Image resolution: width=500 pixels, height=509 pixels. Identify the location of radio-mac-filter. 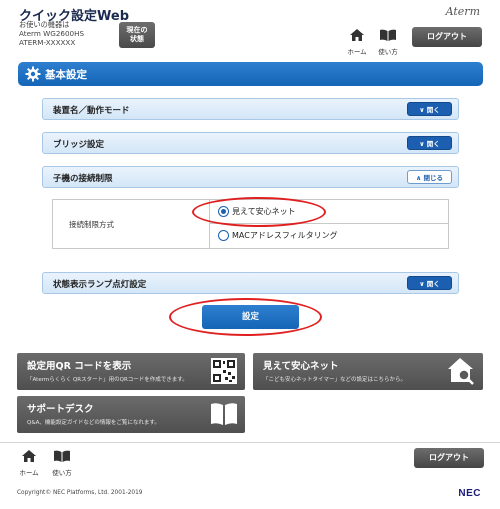
(223, 235).